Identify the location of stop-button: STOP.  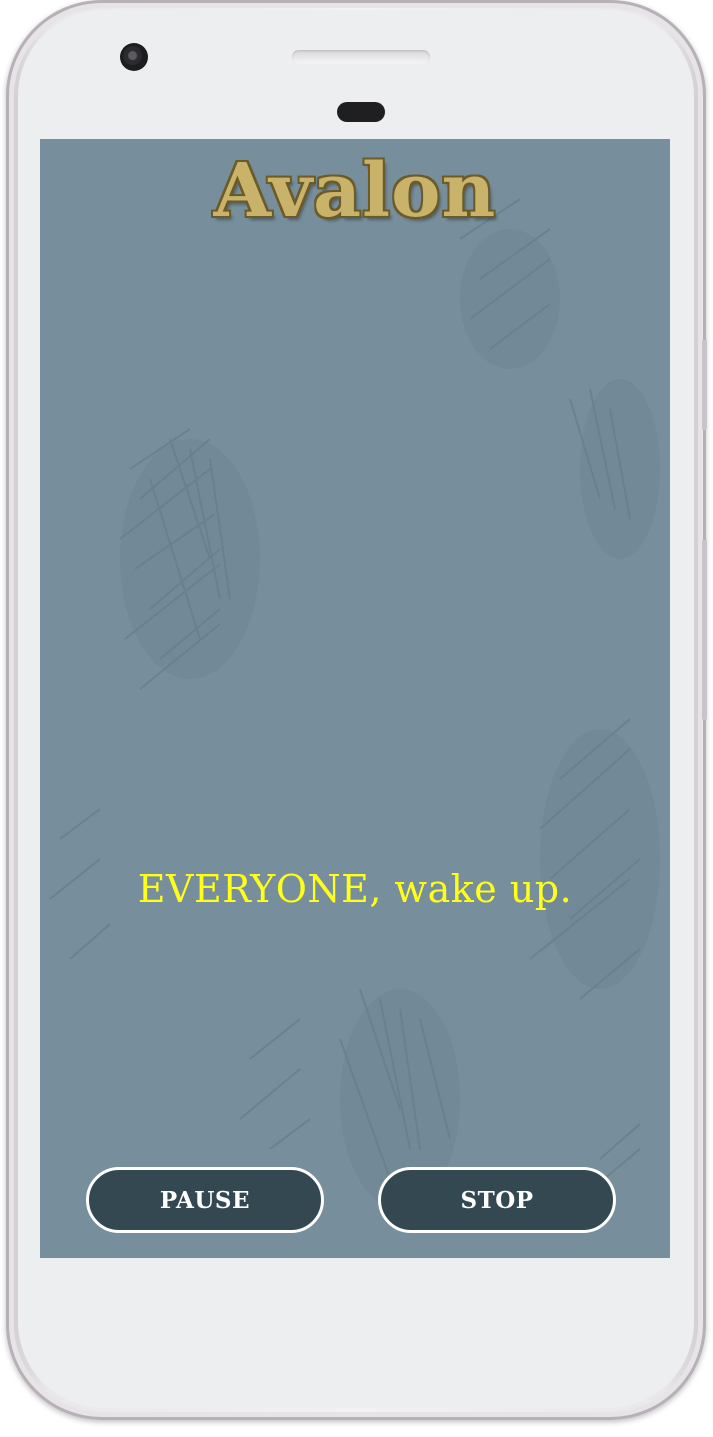
(497, 1200).